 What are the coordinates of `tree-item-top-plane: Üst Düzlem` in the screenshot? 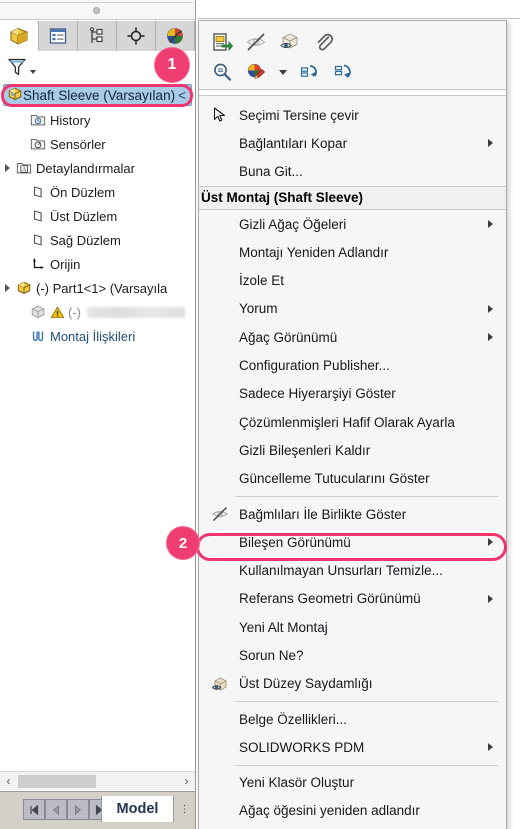 It's located at (97, 216).